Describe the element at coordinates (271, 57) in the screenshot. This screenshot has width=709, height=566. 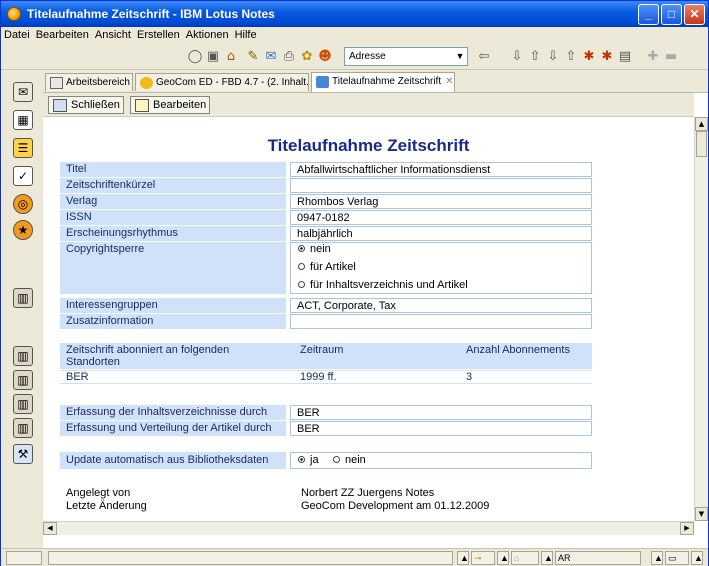
I see `mail-icon: ✉` at that location.